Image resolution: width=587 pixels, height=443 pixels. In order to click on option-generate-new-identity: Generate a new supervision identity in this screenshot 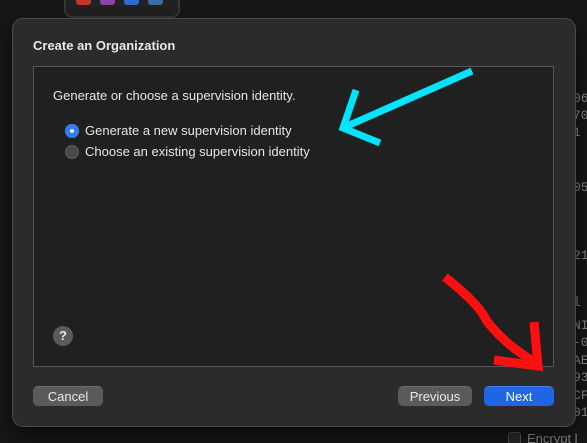, I will do `click(178, 130)`.